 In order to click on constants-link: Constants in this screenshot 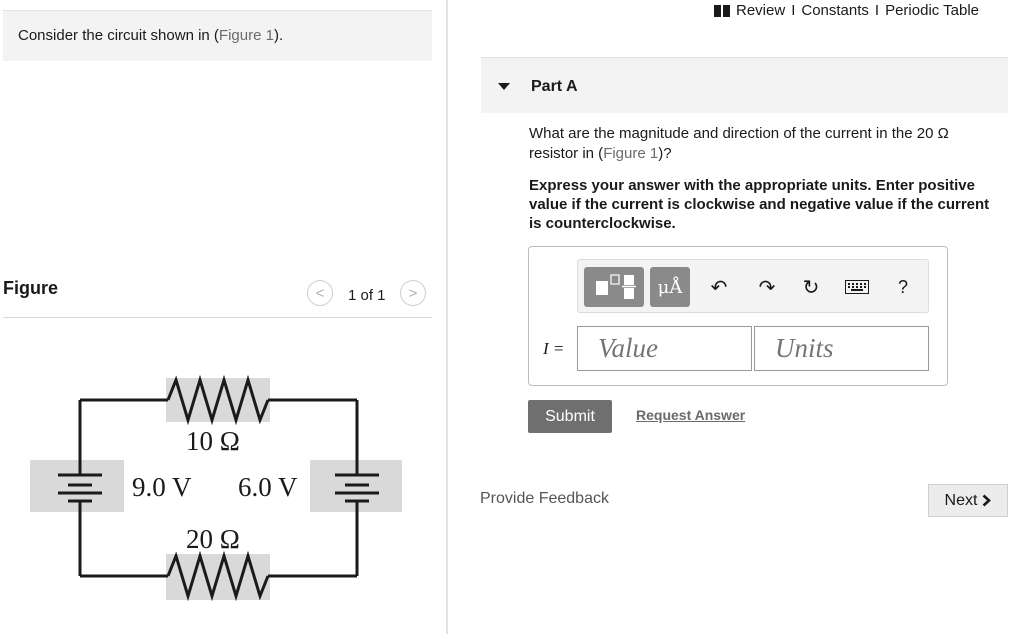, I will do `click(835, 10)`.